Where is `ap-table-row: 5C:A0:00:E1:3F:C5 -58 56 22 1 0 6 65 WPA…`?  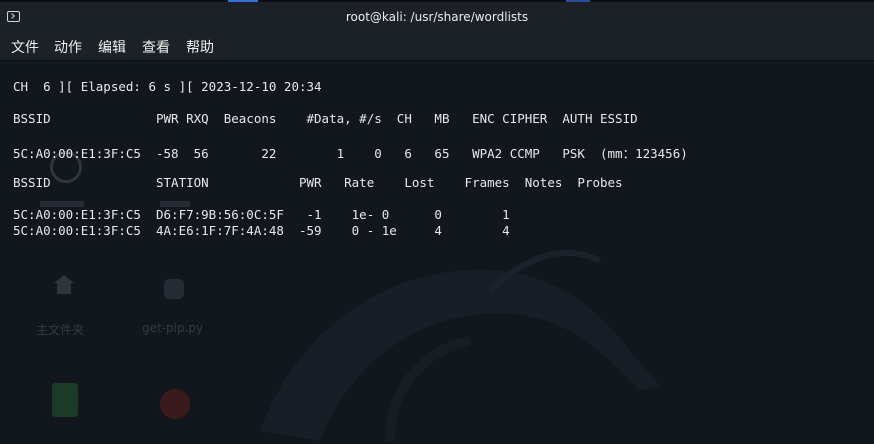
ap-table-row: 5C:A0:00:E1:3F:C5 -58 56 22 1 0 6 65 WPA… is located at coordinates (350, 153).